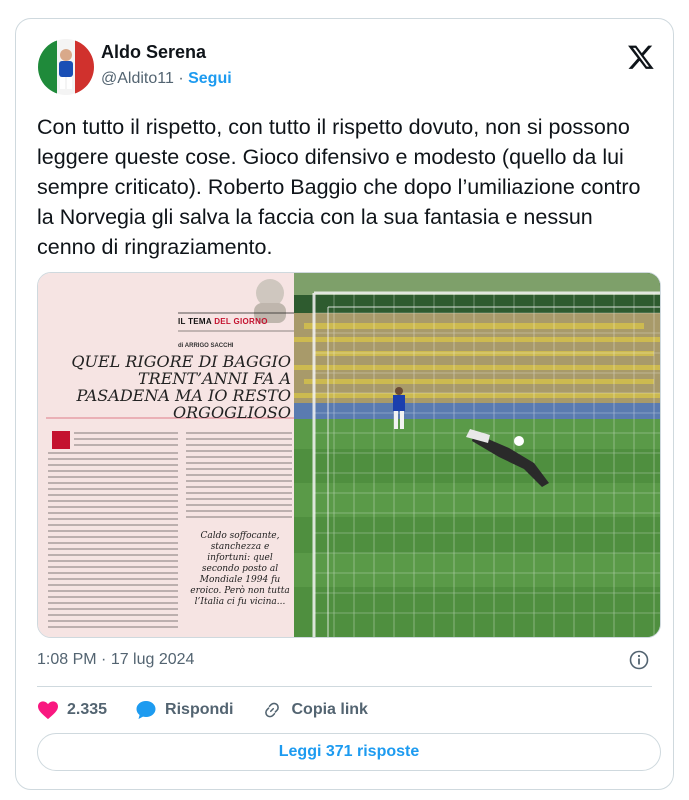  I want to click on author-handle-row: @Aldito11 · Segui, so click(166, 79).